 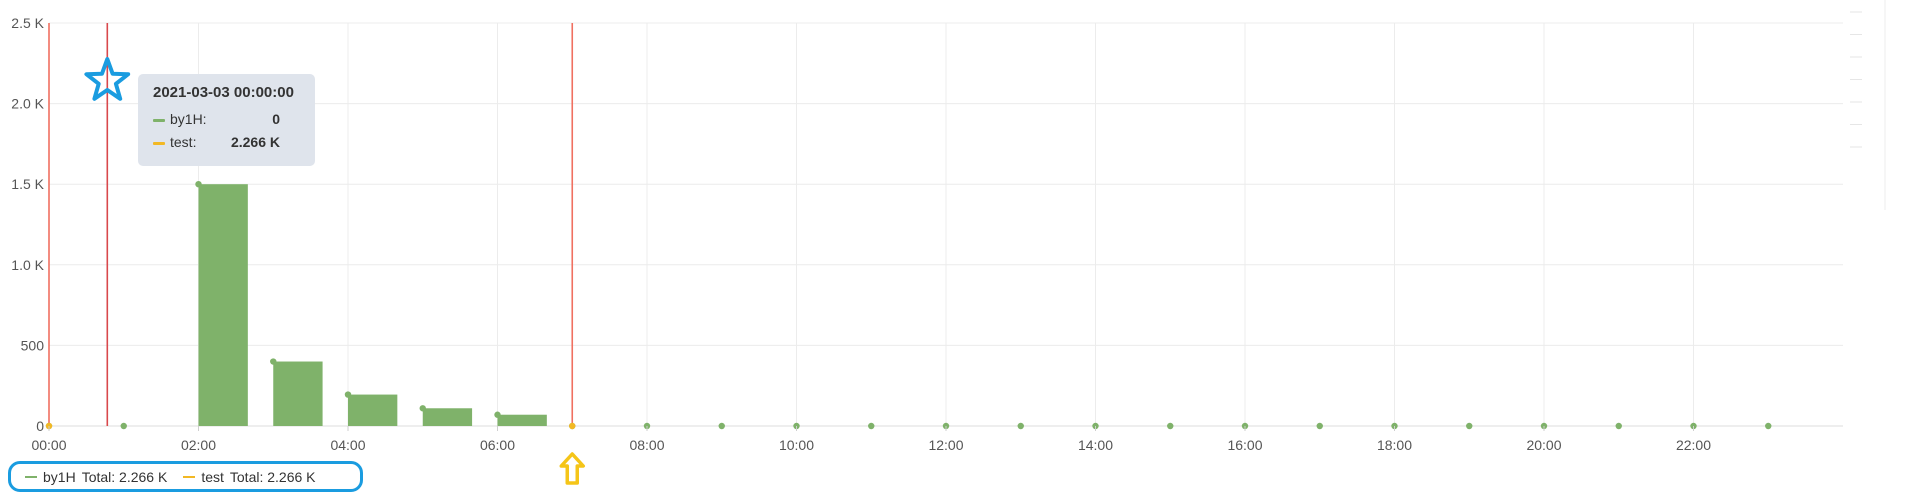 What do you see at coordinates (347, 445) in the screenshot?
I see `x-tick-label: 04:00` at bounding box center [347, 445].